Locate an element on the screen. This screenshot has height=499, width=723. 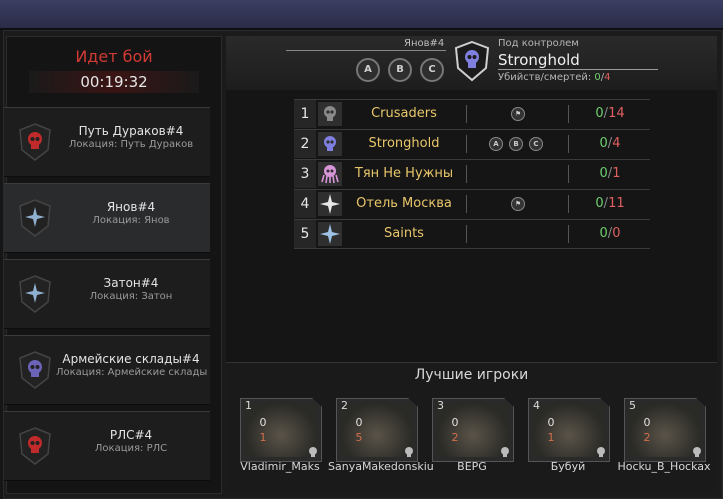
location-item: Армейские склады#4 Локация is located at coordinates (107, 370).